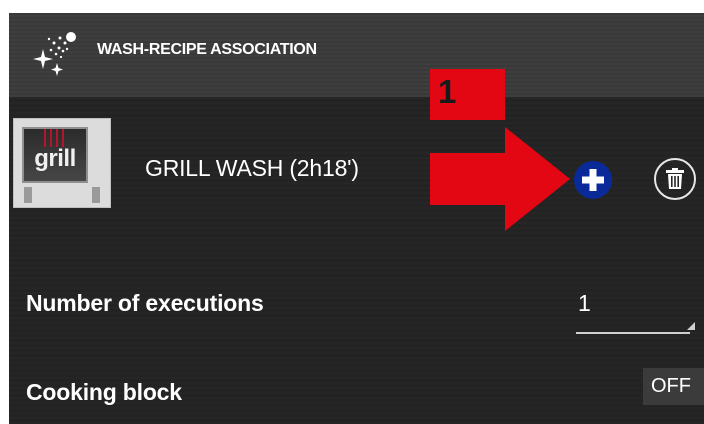 Image resolution: width=704 pixels, height=424 pixels. I want to click on dropdown-corner-icon, so click(691, 326).